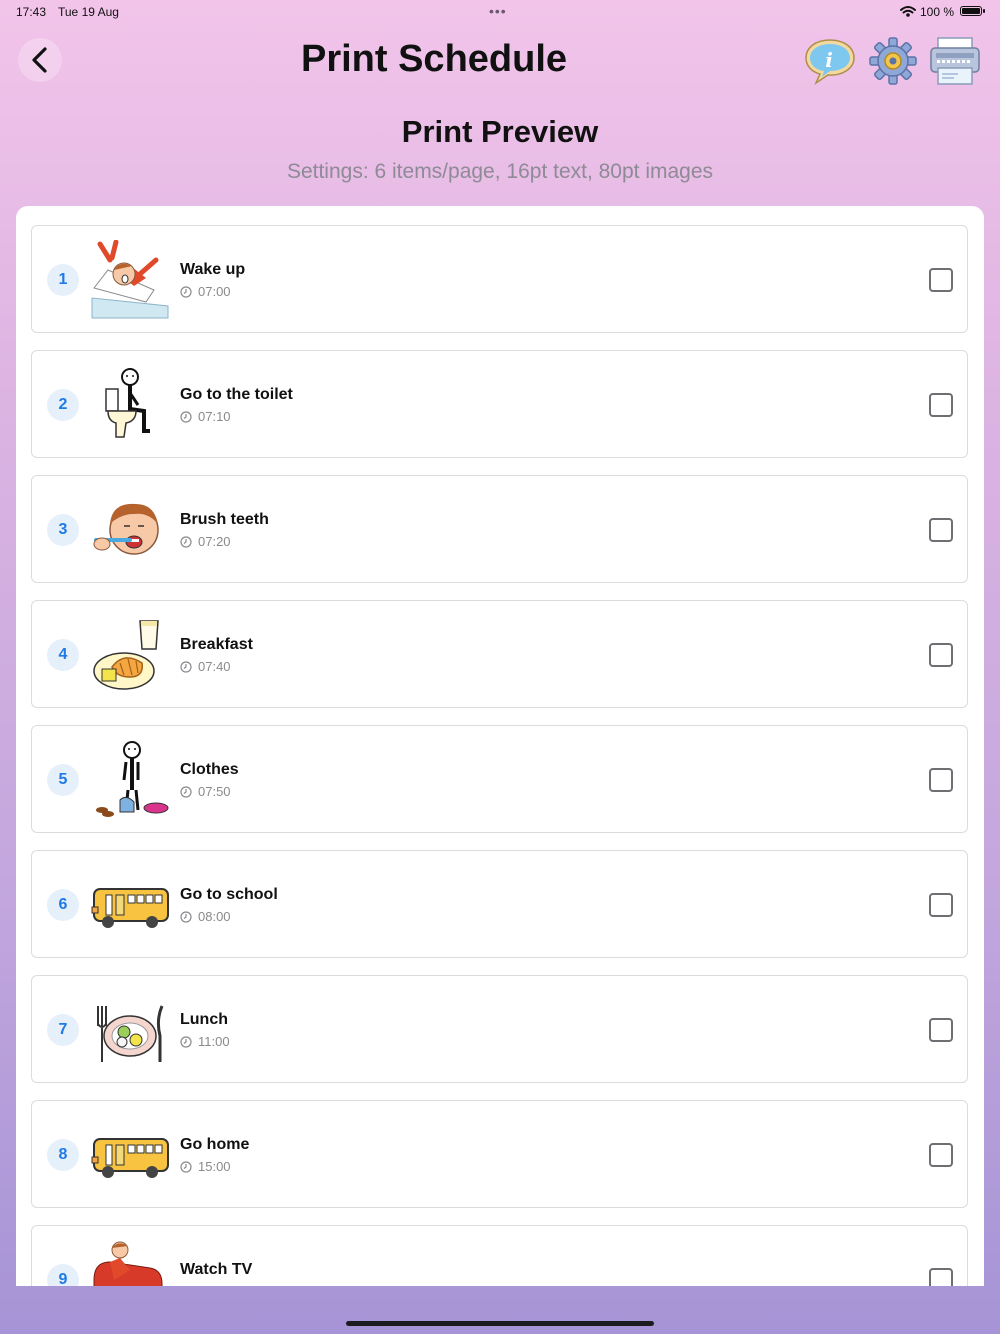 This screenshot has height=1334, width=1000. What do you see at coordinates (63, 905) in the screenshot?
I see `row-number-badge: 6` at bounding box center [63, 905].